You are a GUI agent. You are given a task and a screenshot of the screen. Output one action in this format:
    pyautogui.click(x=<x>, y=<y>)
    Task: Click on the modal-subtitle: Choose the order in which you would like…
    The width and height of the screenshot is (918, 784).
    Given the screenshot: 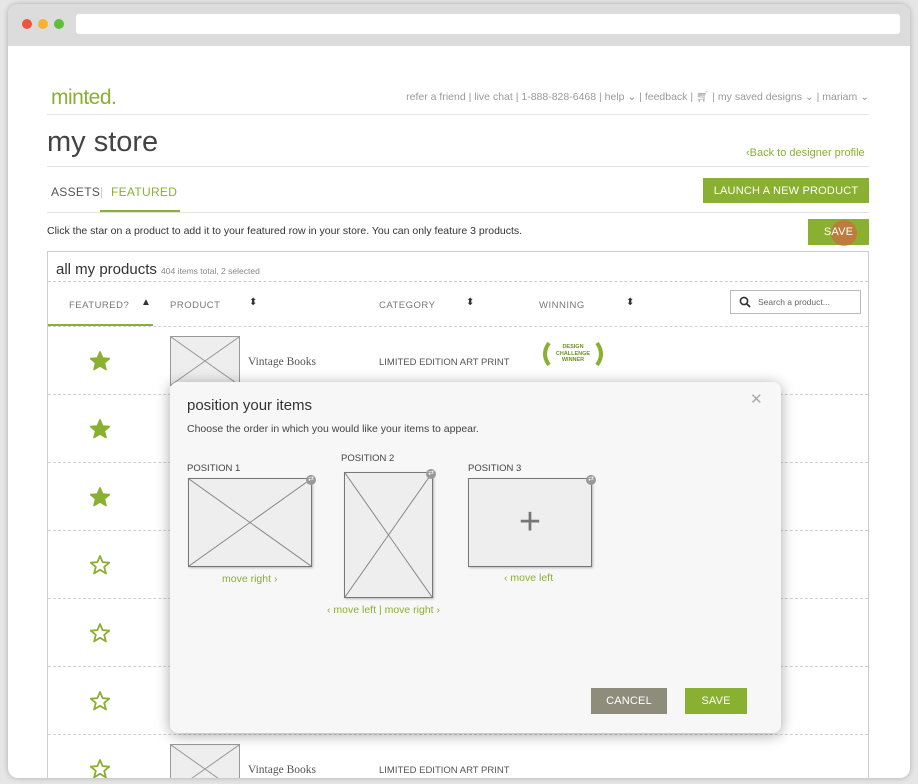 What is the action you would take?
    pyautogui.click(x=333, y=429)
    